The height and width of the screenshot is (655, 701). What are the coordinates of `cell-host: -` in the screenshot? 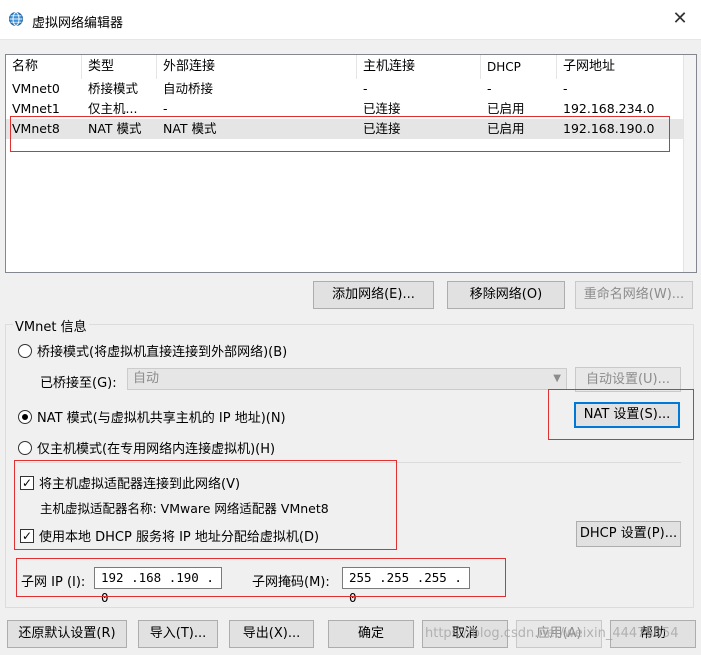 It's located at (365, 88).